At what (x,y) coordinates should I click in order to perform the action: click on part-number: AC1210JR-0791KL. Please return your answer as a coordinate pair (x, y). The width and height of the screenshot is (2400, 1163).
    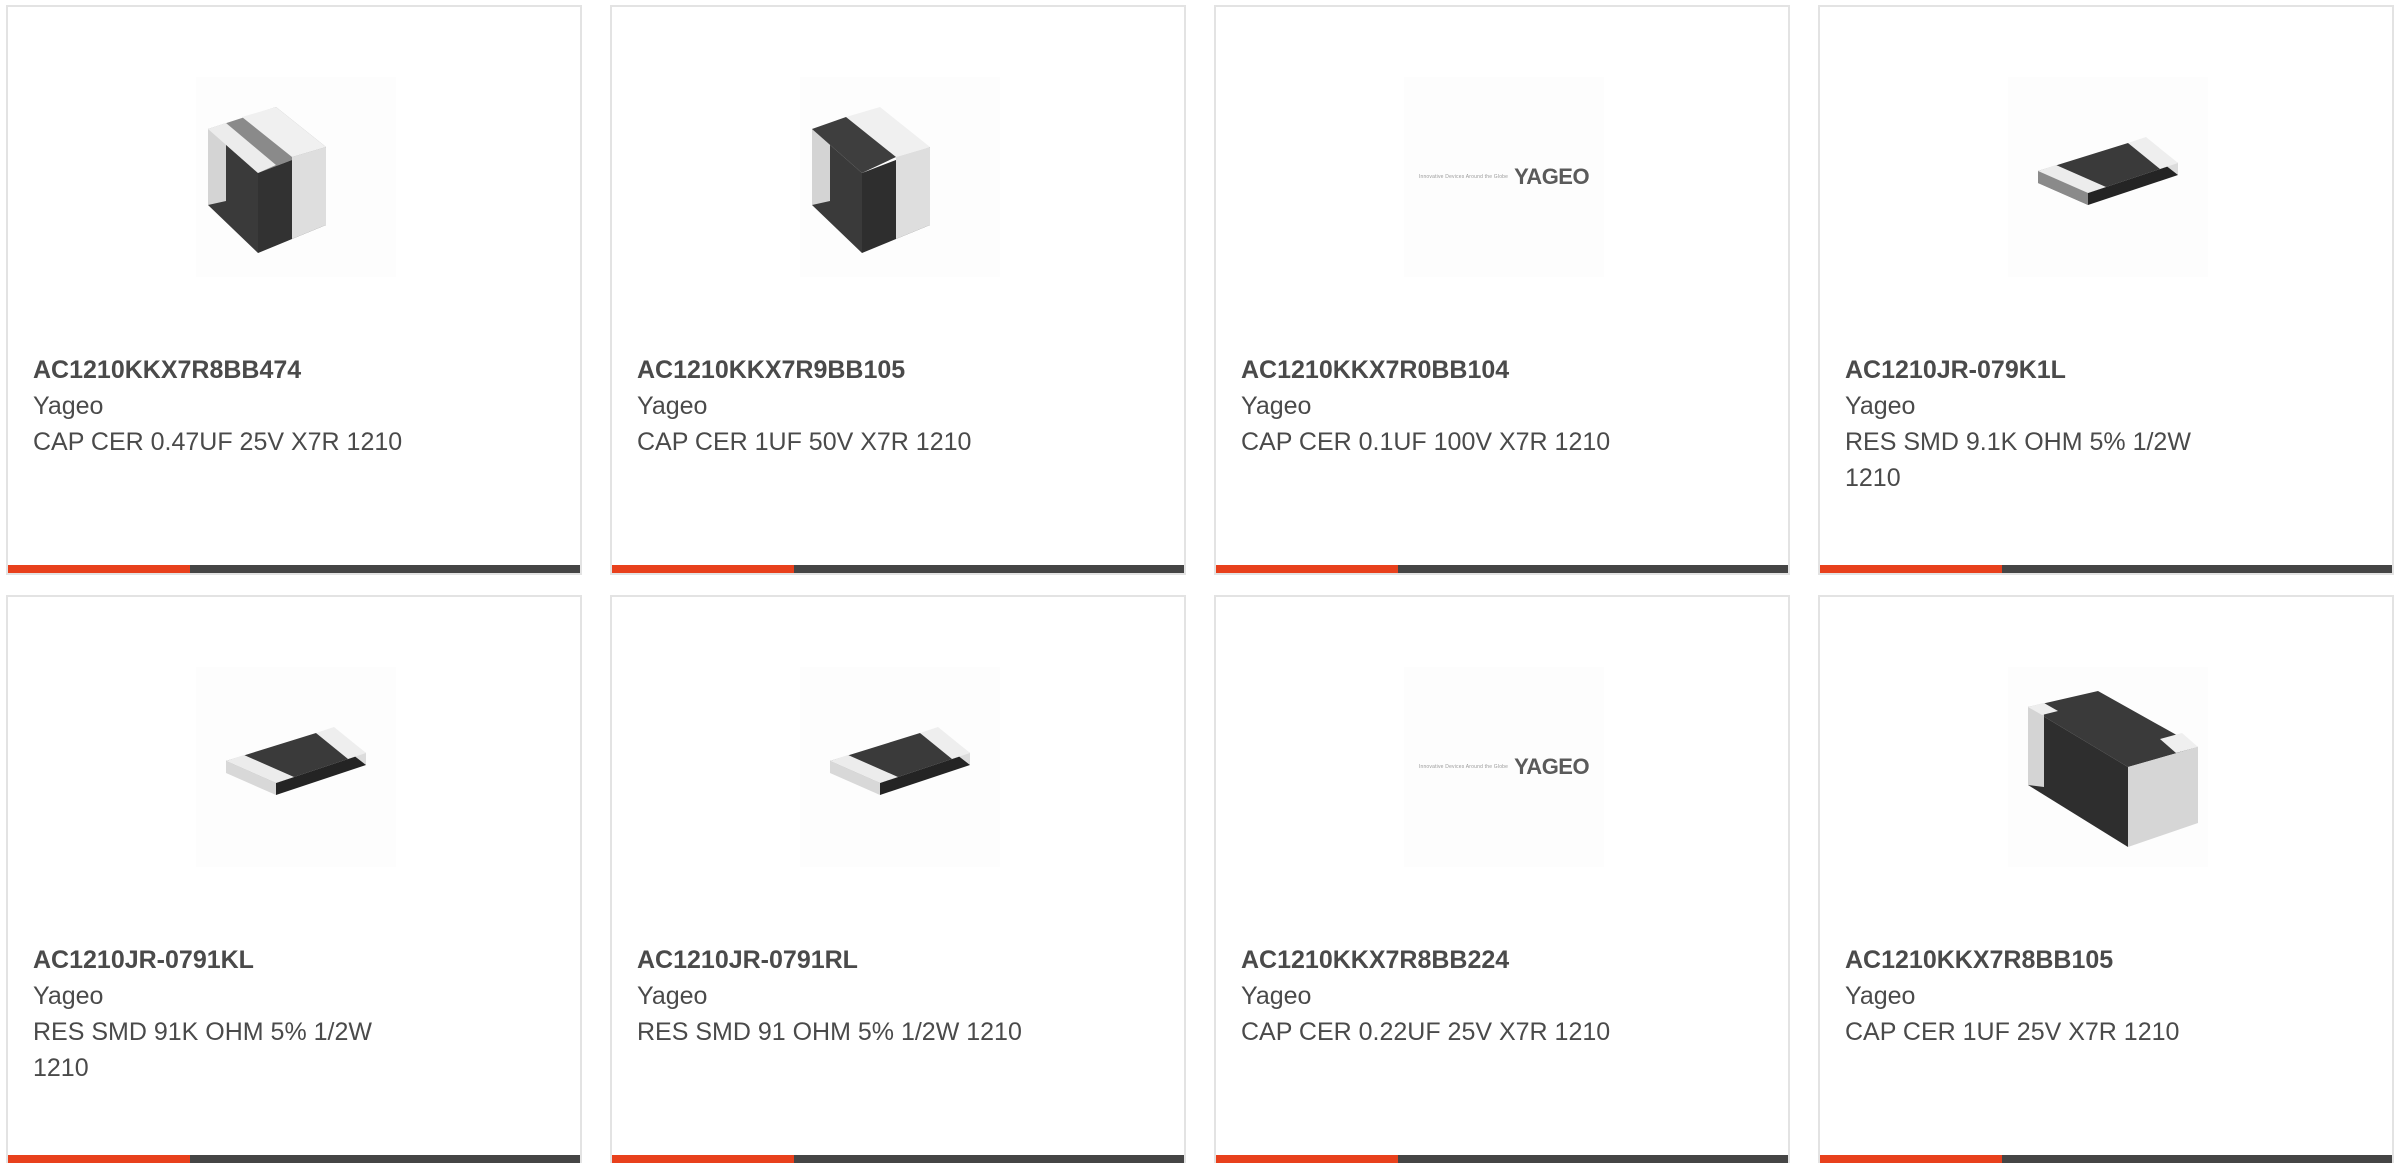
    Looking at the image, I should click on (263, 960).